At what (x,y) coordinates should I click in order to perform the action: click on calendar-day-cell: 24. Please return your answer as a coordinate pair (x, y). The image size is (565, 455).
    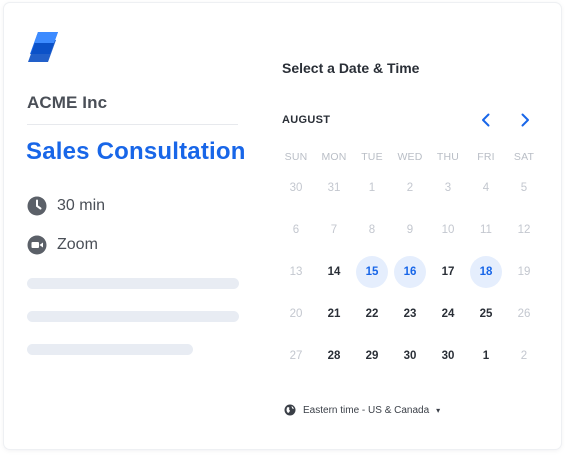
    Looking at the image, I should click on (448, 314).